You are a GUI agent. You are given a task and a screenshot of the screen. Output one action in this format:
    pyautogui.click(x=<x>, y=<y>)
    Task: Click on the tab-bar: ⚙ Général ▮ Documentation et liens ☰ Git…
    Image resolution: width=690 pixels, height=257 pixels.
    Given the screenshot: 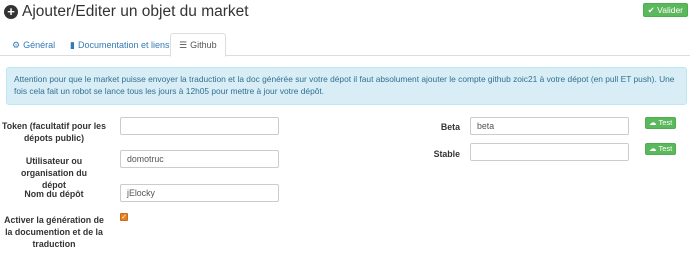 What is the action you would take?
    pyautogui.click(x=345, y=45)
    